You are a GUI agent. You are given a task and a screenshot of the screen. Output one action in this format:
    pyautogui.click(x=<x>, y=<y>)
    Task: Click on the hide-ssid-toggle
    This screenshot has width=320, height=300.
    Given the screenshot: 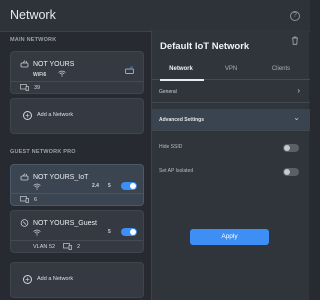 What is the action you would take?
    pyautogui.click(x=291, y=148)
    